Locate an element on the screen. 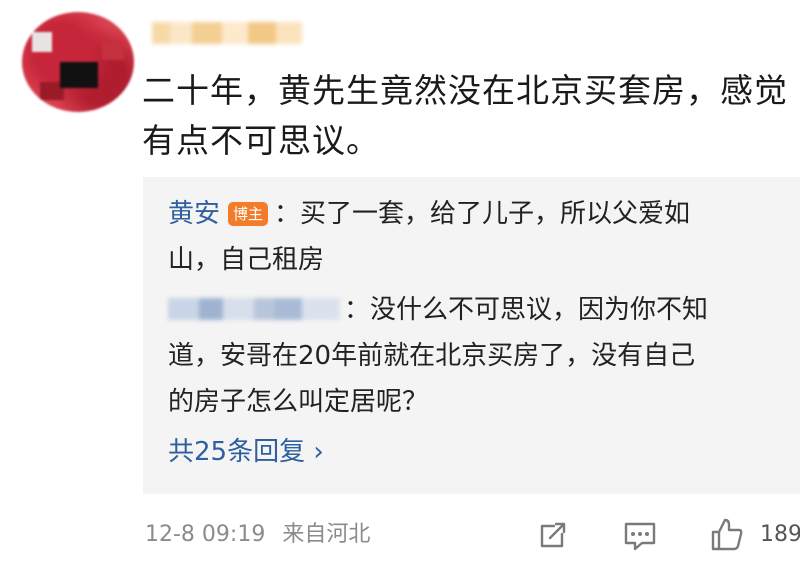  like-icon is located at coordinates (727, 535).